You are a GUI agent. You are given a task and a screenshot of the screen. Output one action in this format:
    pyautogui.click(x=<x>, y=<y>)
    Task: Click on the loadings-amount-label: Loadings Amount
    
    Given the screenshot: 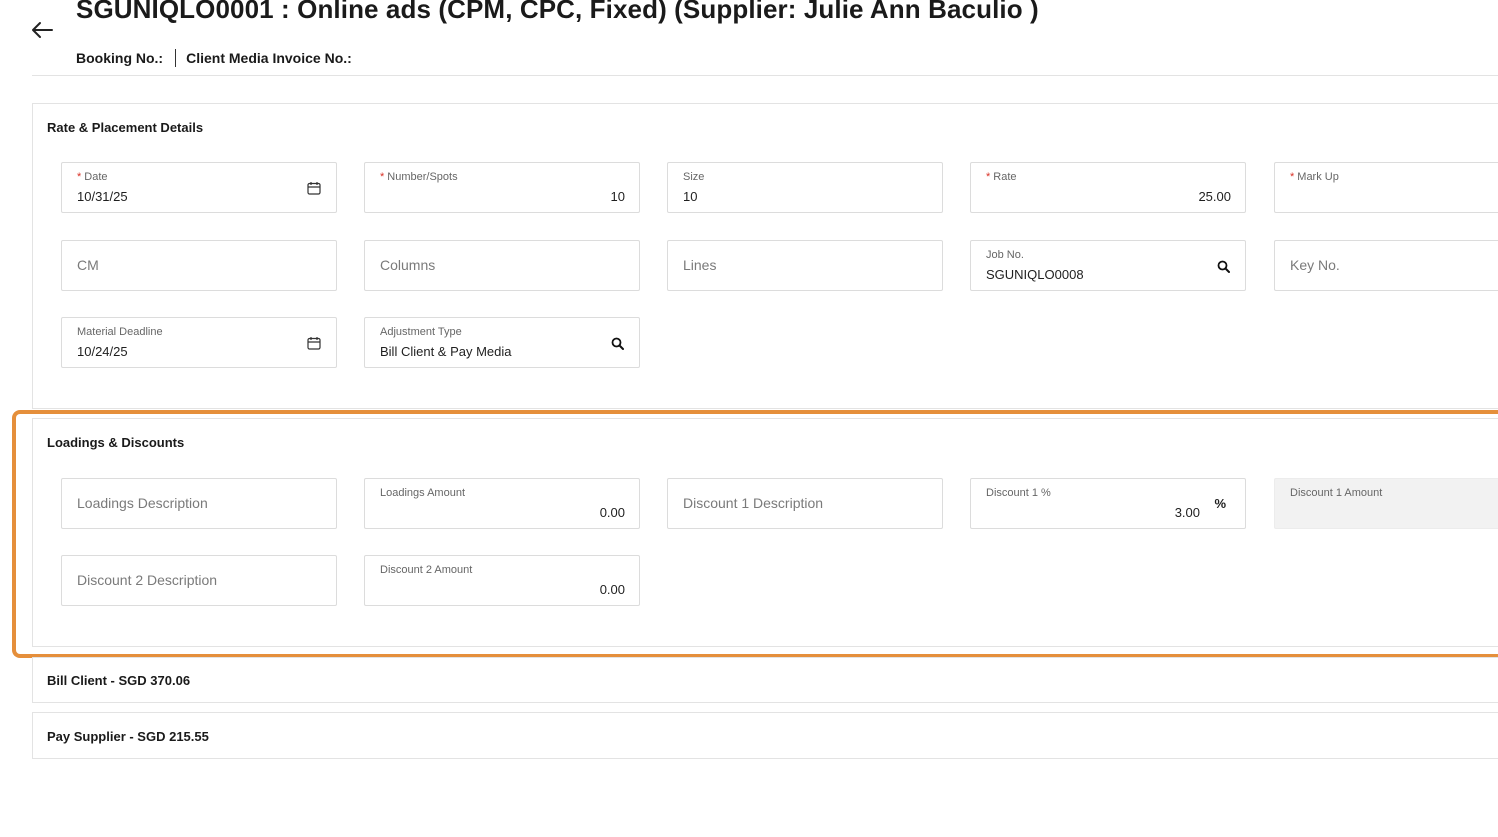 What is the action you would take?
    pyautogui.click(x=423, y=493)
    